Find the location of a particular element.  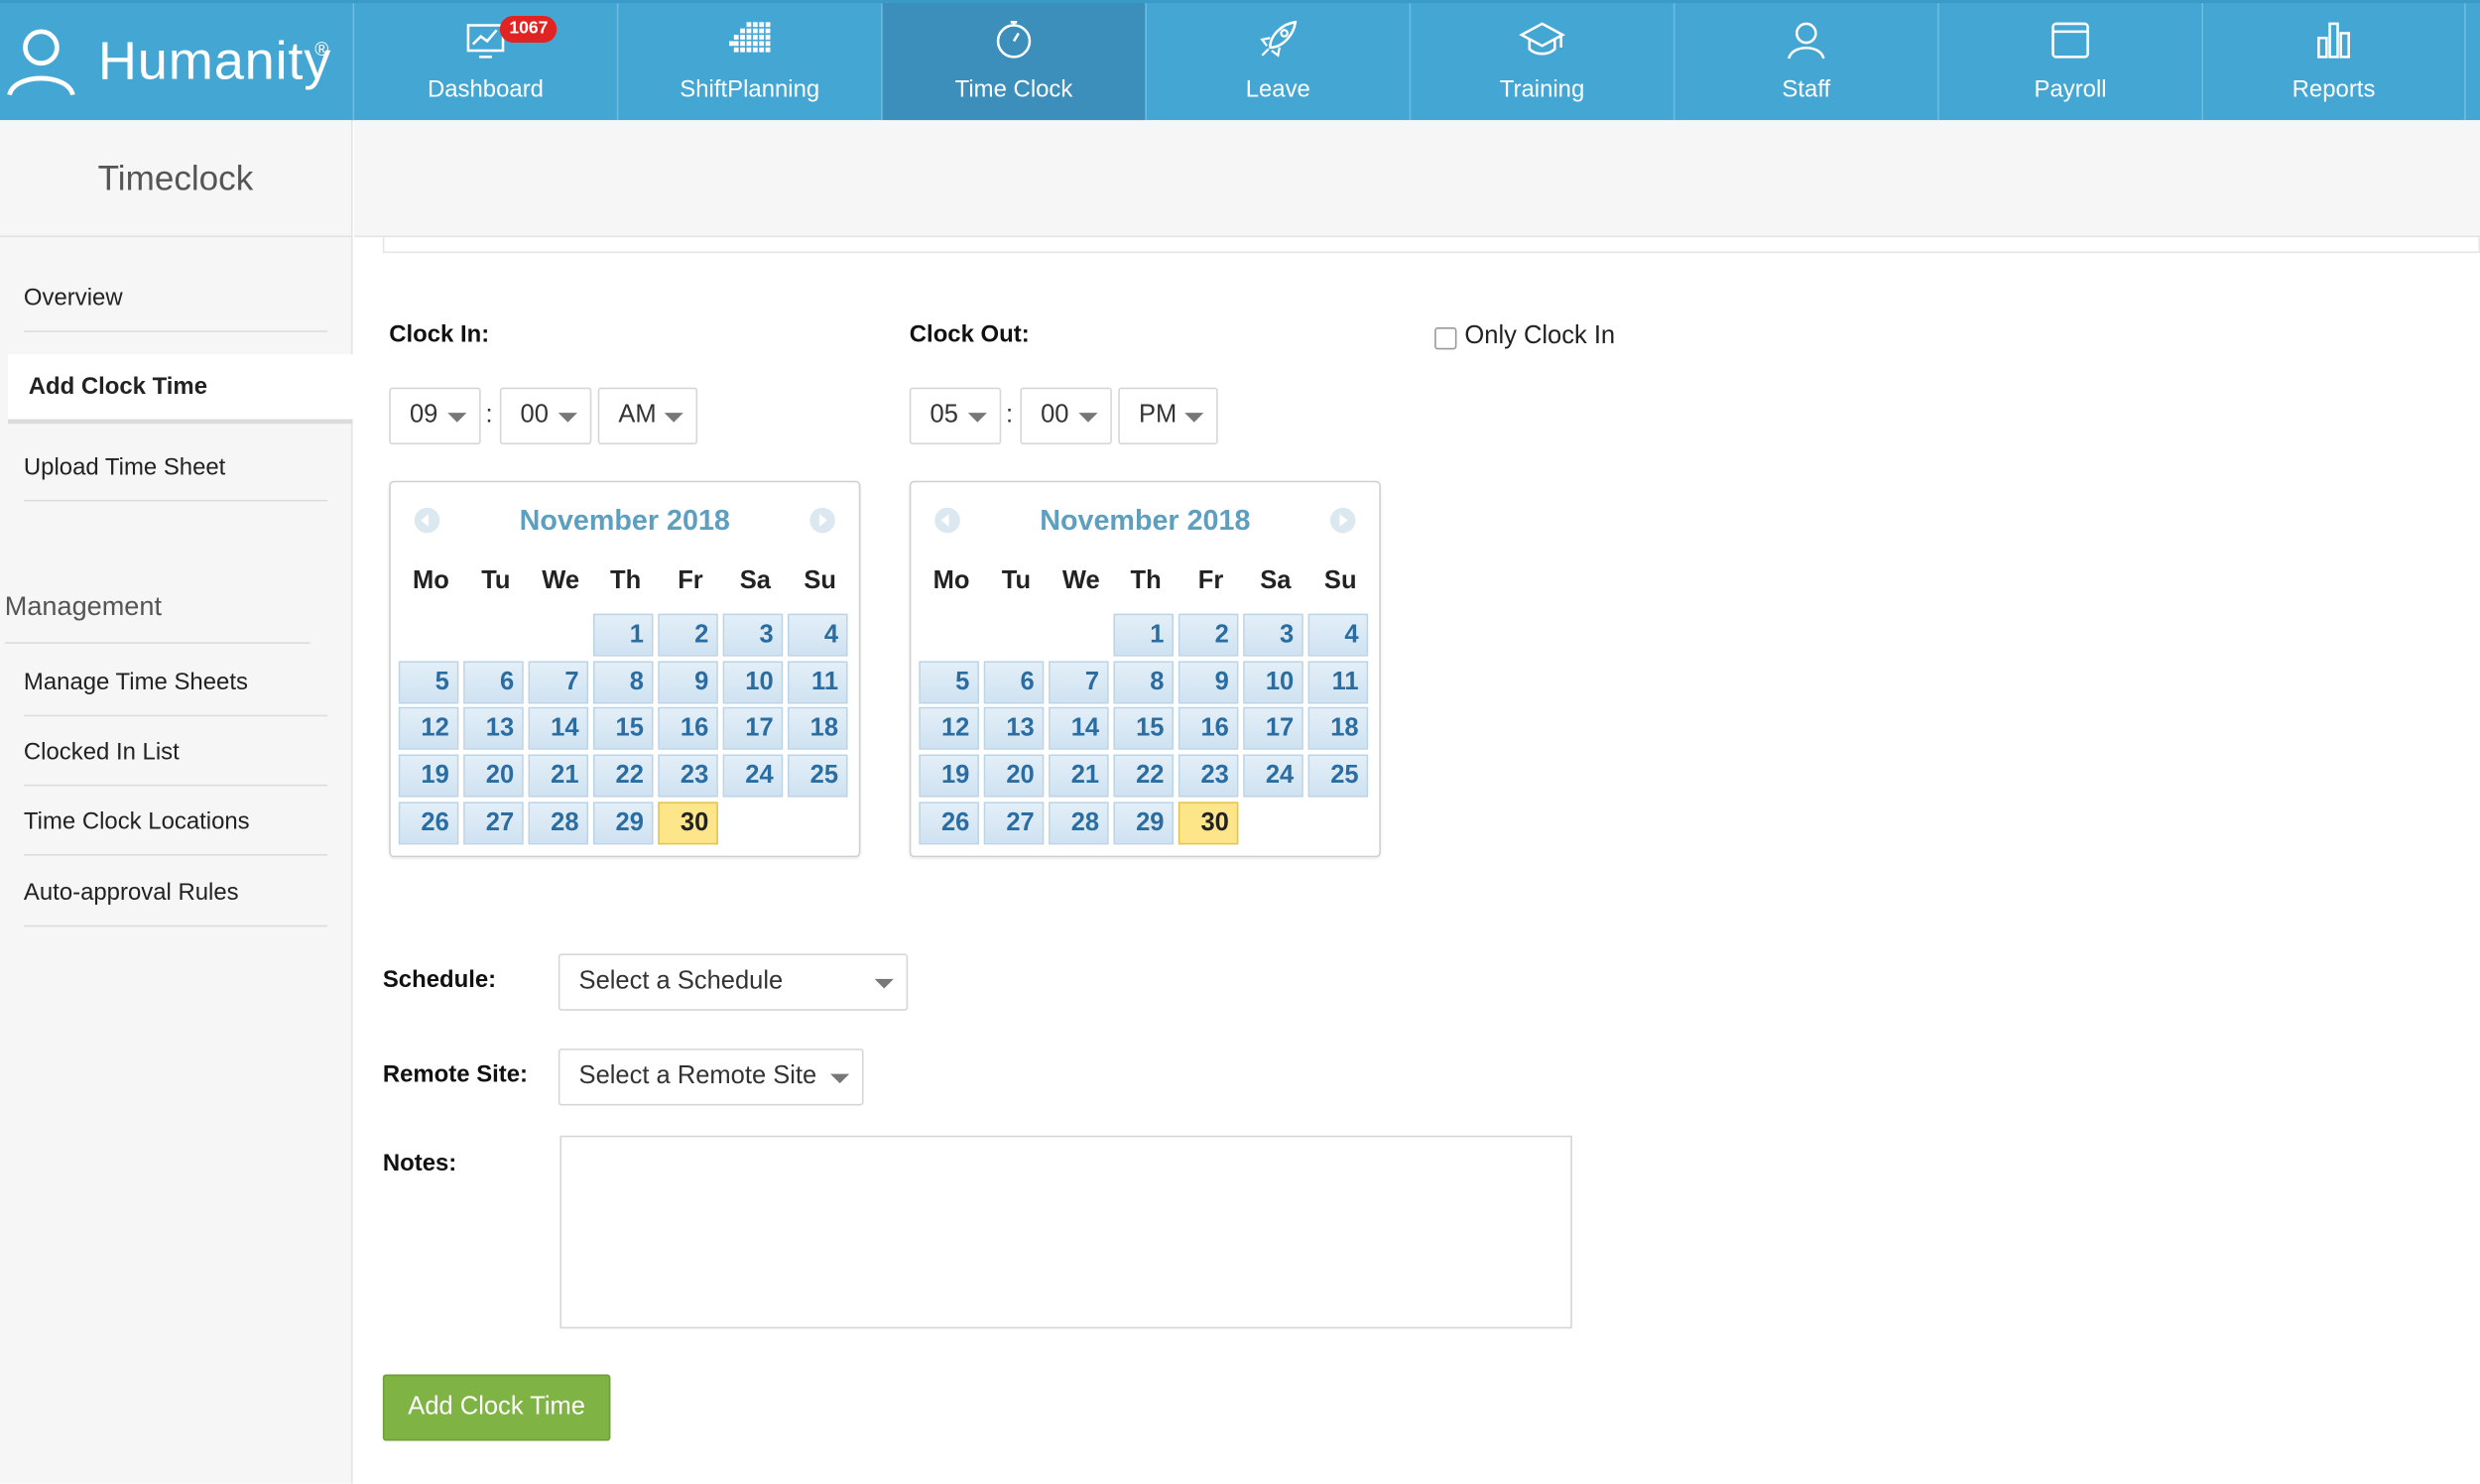

remote-site-select: Select a Remote Site is located at coordinates (711, 1077).